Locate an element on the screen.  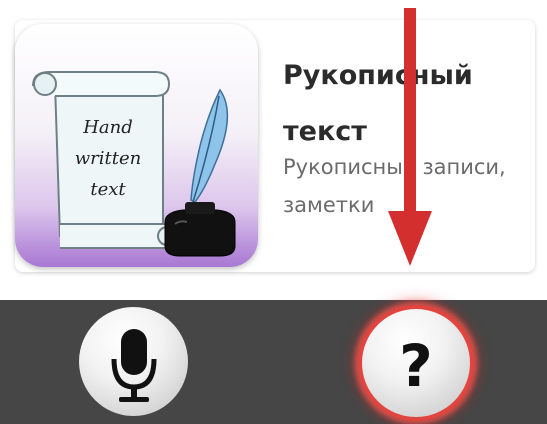
microphone-button is located at coordinates (133, 361).